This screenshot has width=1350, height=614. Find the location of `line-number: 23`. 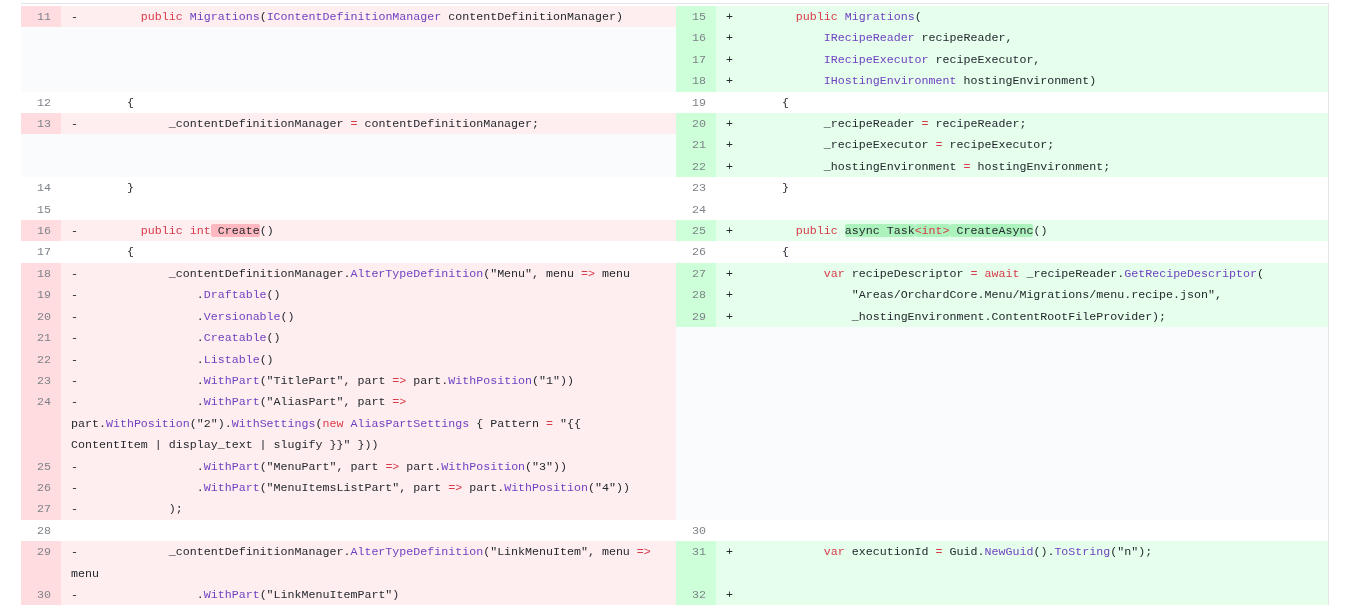

line-number: 23 is located at coordinates (41, 380).